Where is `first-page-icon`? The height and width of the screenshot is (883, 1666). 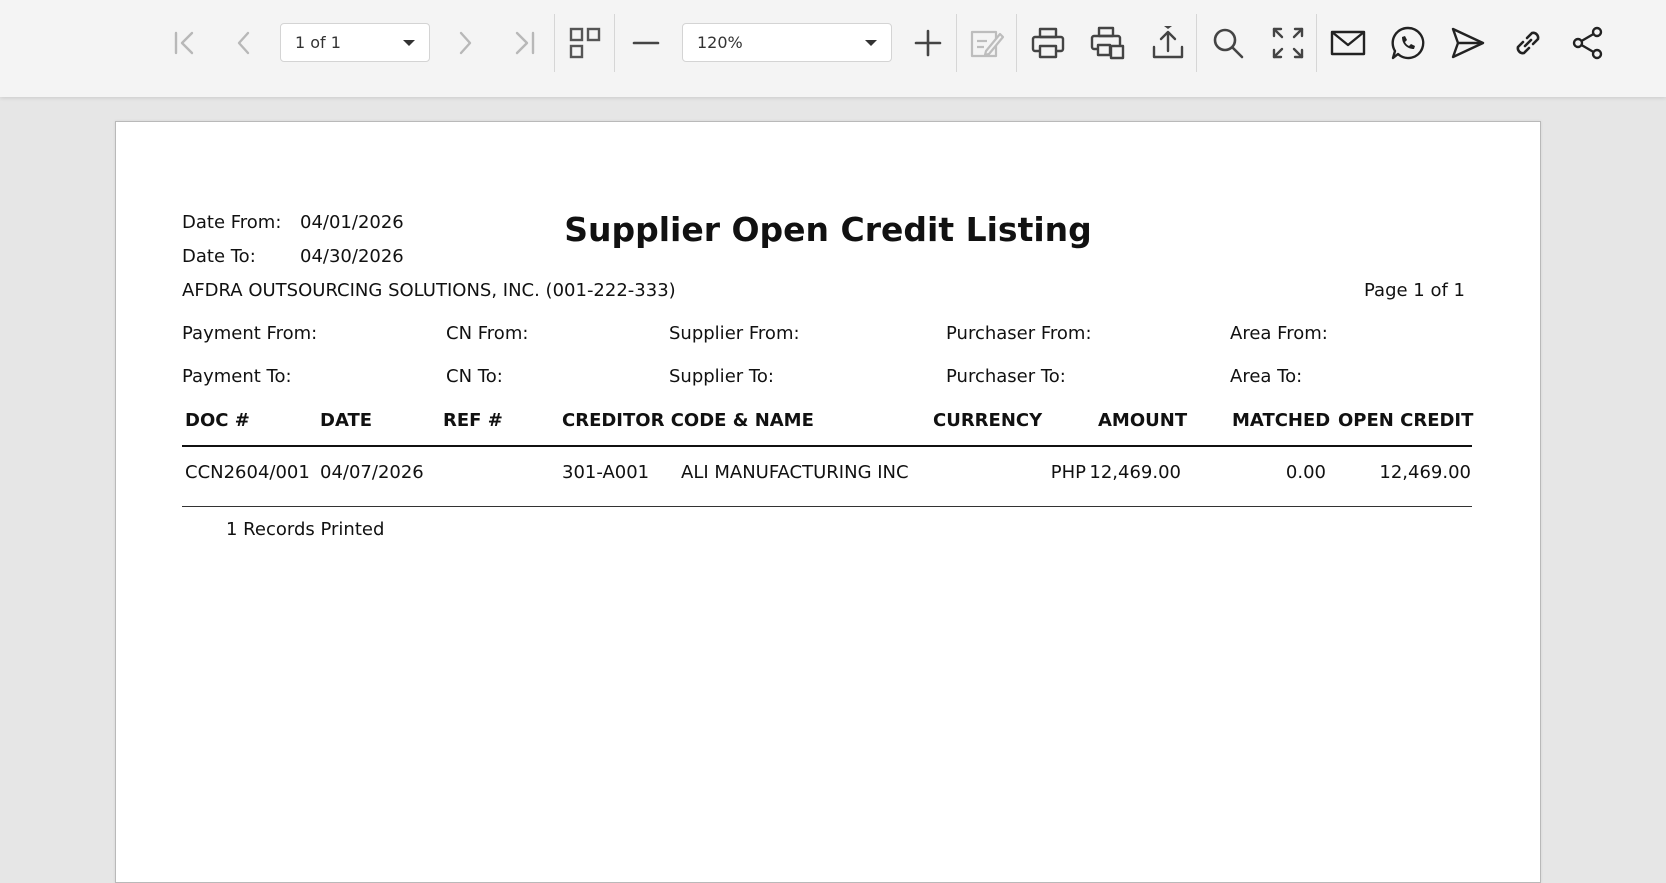 first-page-icon is located at coordinates (184, 43).